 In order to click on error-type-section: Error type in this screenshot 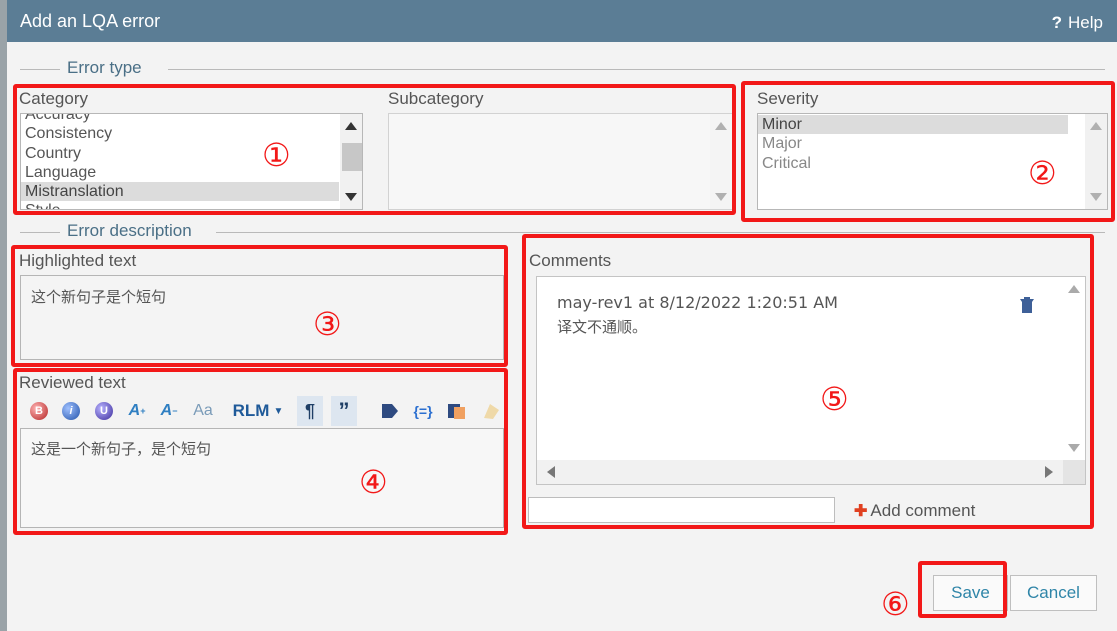, I will do `click(562, 69)`.